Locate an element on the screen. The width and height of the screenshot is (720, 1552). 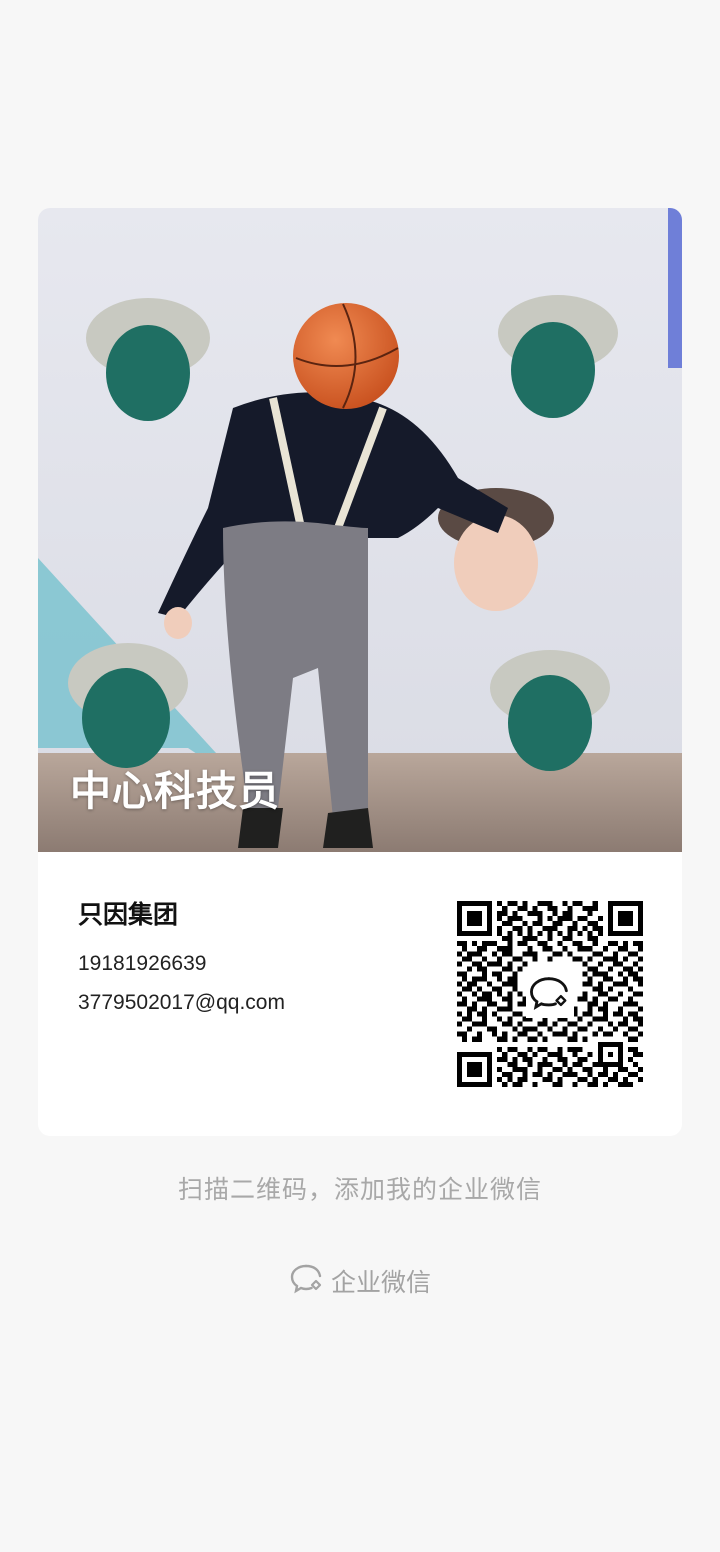
wecom-logo-icon is located at coordinates (550, 994).